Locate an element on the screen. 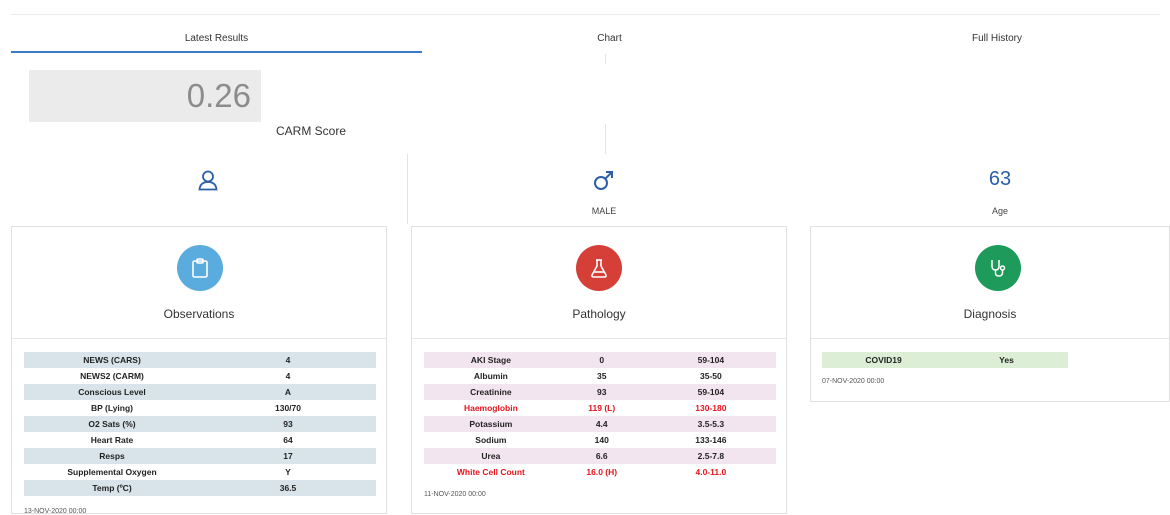  observations-title: Observations is located at coordinates (199, 314).